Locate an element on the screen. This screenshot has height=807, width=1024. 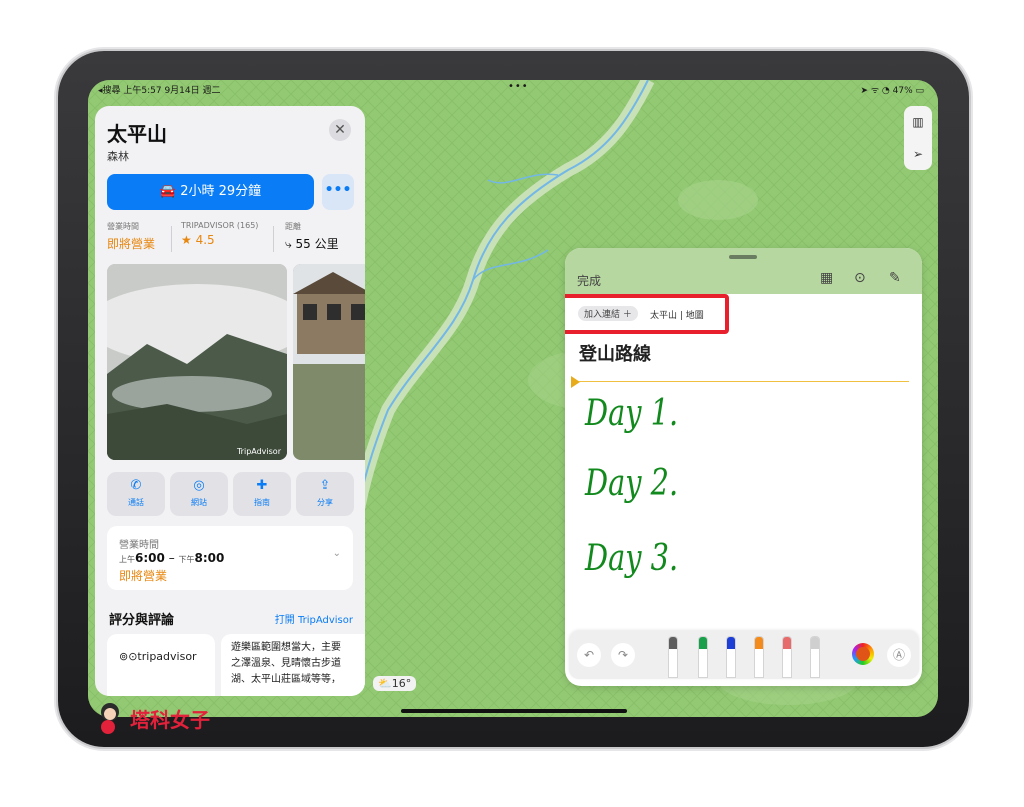
reviews-title: 評分與評論 is located at coordinates (142, 620).